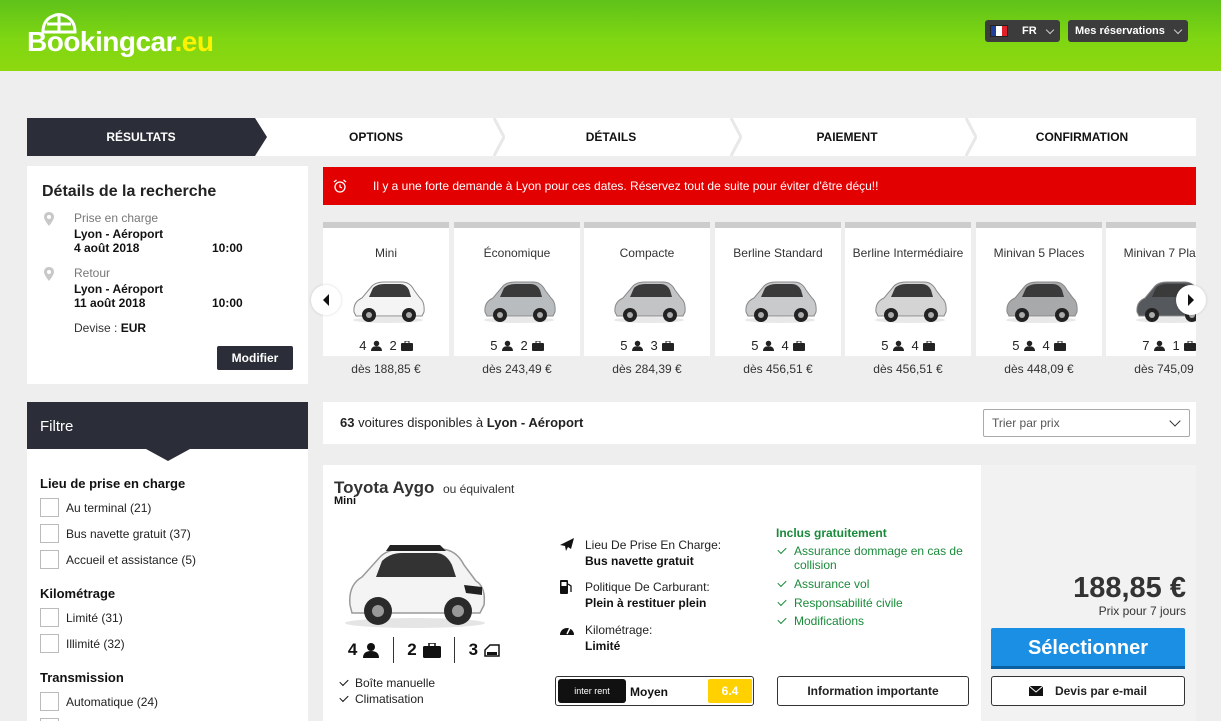 This screenshot has width=1221, height=721. Describe the element at coordinates (227, 248) in the screenshot. I see `pickup-time: 10:00` at that location.